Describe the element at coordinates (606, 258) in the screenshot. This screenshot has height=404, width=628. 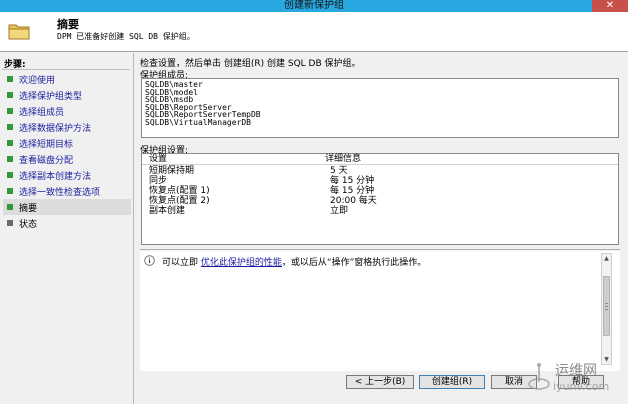
I see `scroll-up-icon: ▲` at that location.